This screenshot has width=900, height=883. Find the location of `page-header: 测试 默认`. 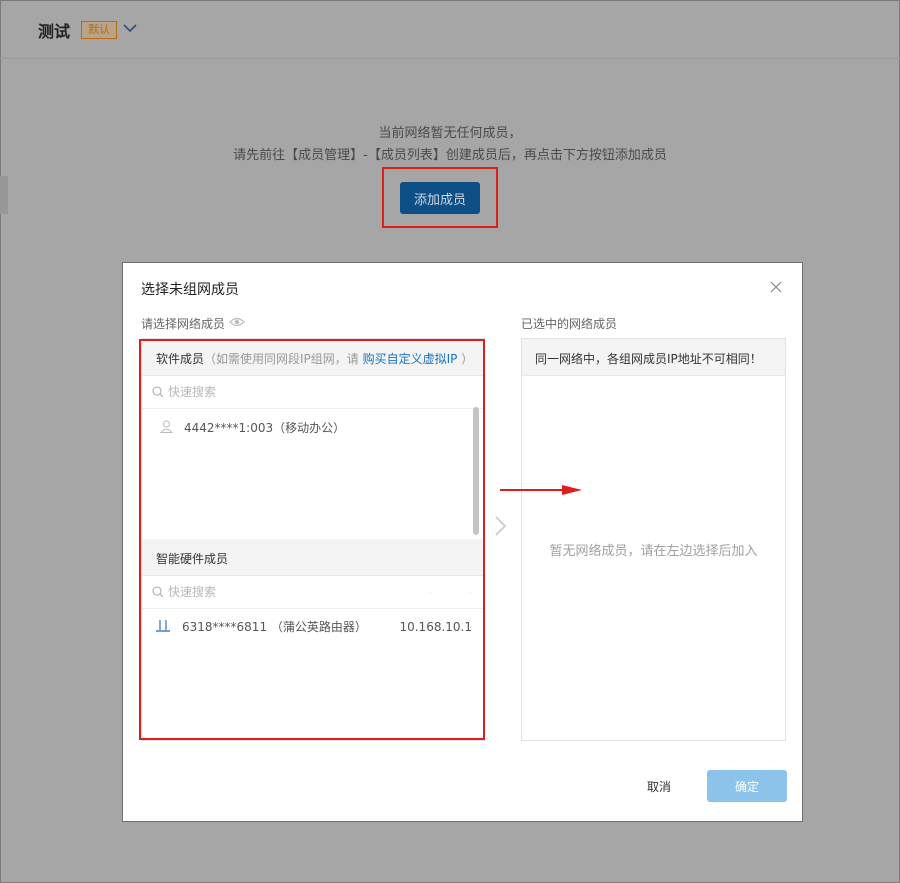

page-header: 测试 默认 is located at coordinates (450, 29).